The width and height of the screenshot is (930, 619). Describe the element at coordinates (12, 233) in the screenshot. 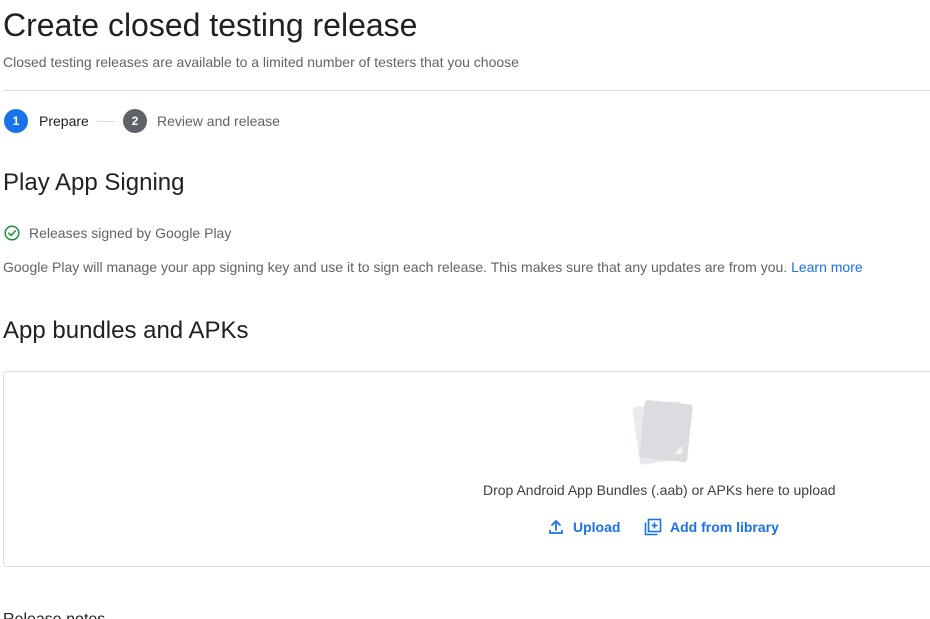

I see `check-circle-icon` at that location.